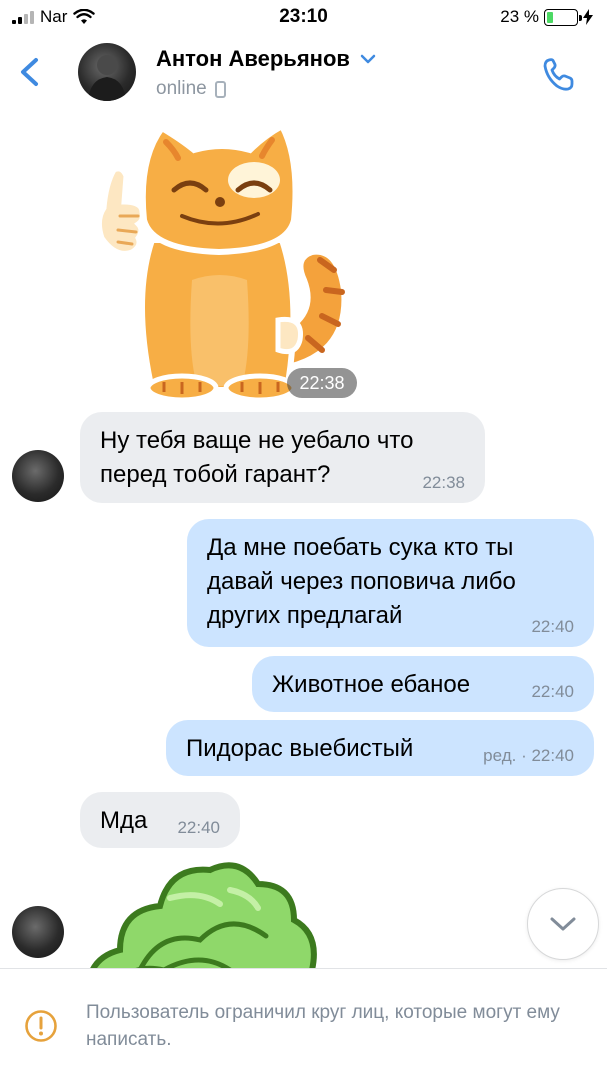 Image resolution: width=607 pixels, height=1080 pixels. I want to click on battery-level, so click(550, 17).